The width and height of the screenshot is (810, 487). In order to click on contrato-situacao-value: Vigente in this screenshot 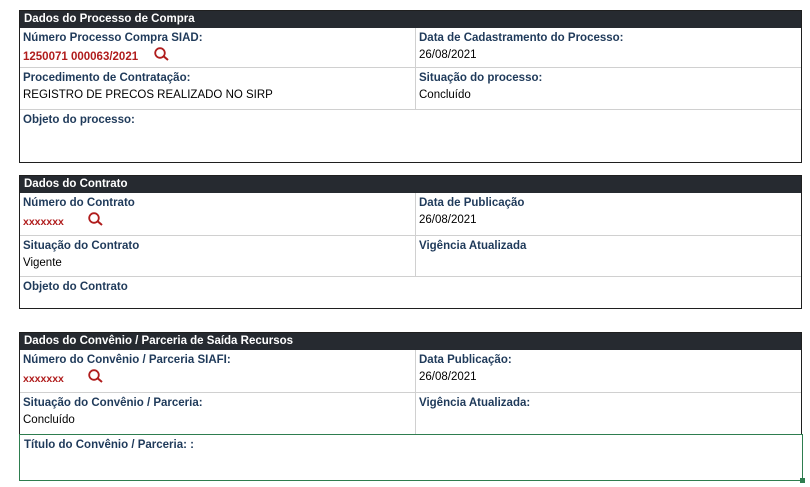, I will do `click(42, 263)`.